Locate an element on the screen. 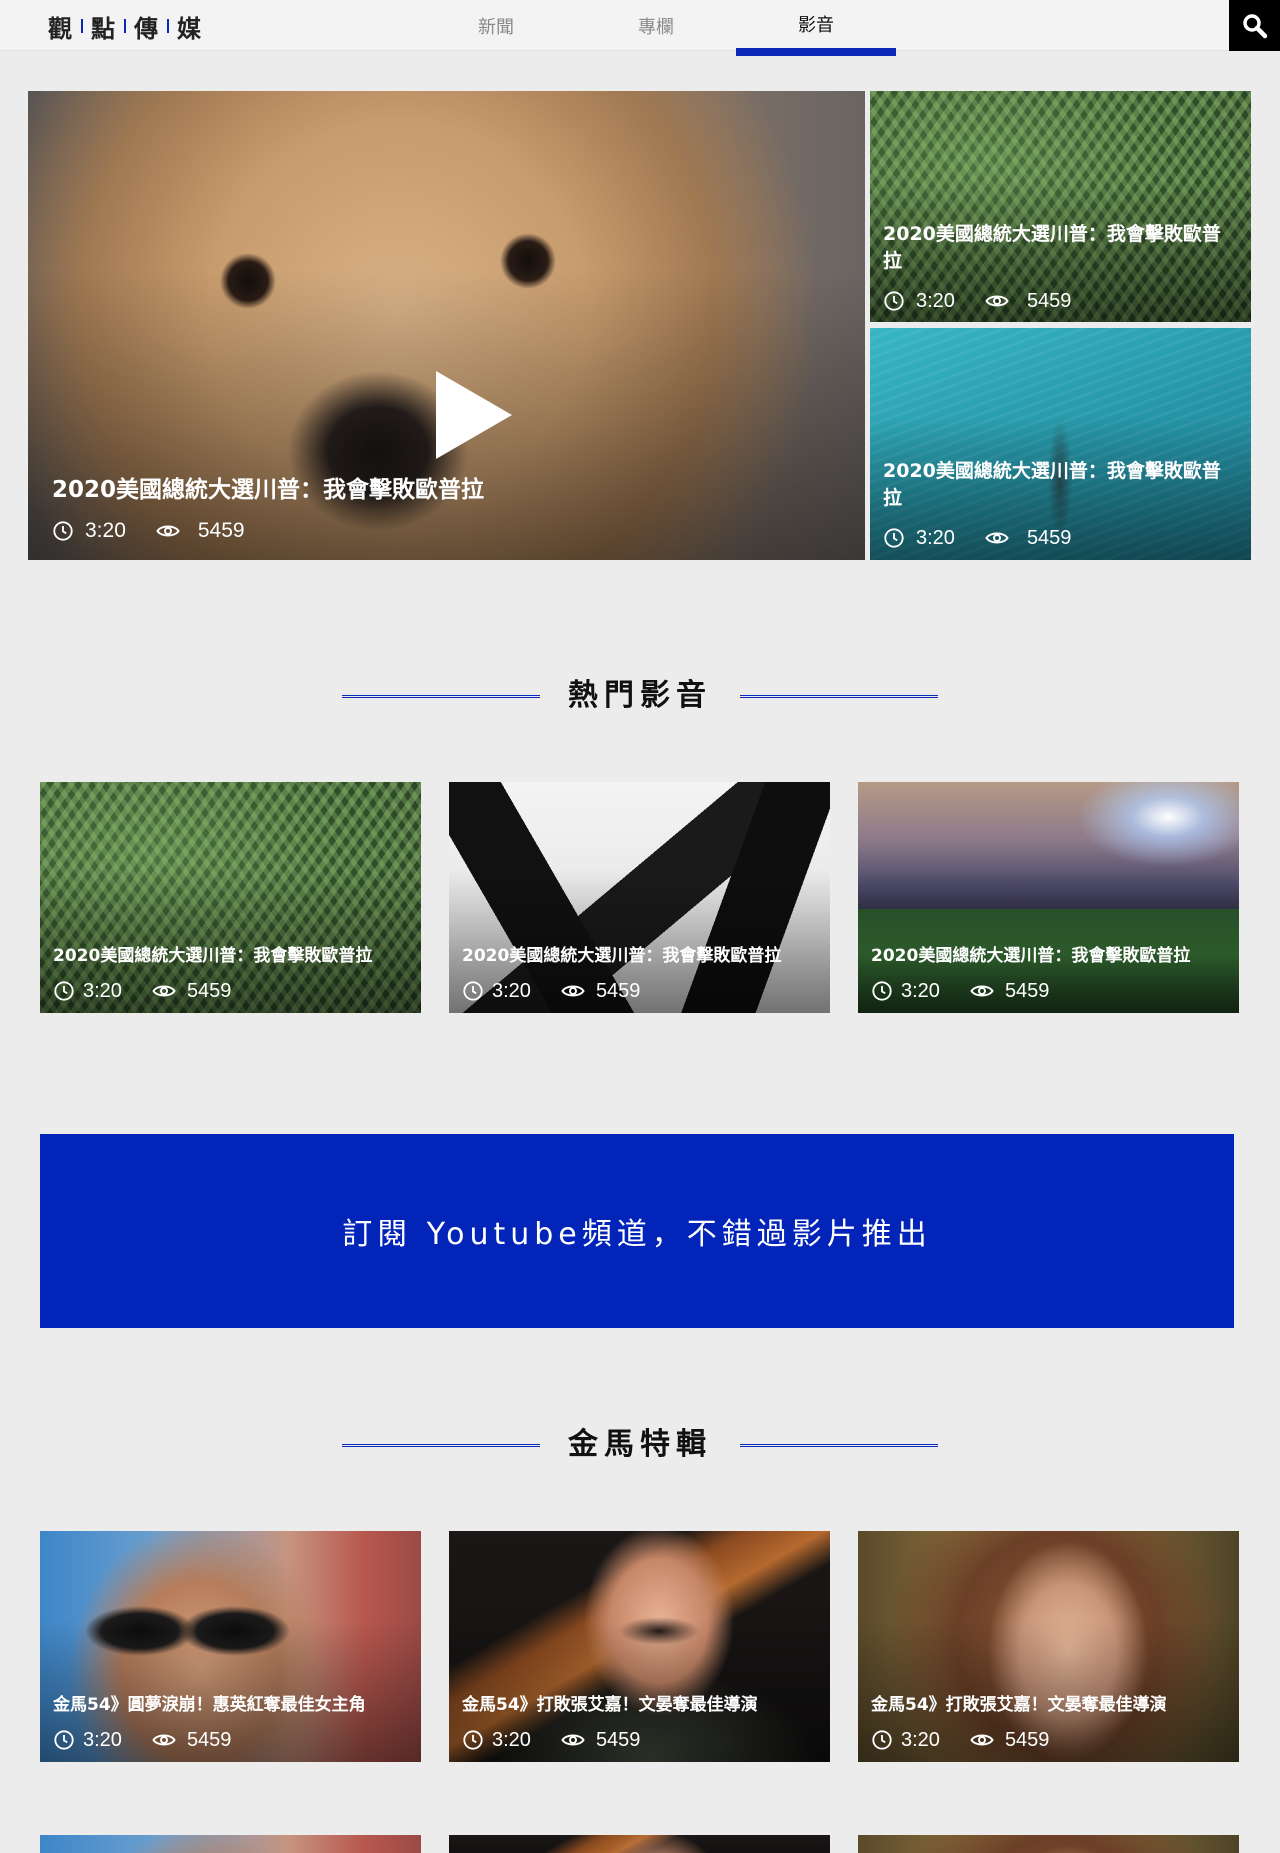 This screenshot has height=1853, width=1280. site-header: 觀 點 傳 媒 新聞 專欄 影音 is located at coordinates (640, 28).